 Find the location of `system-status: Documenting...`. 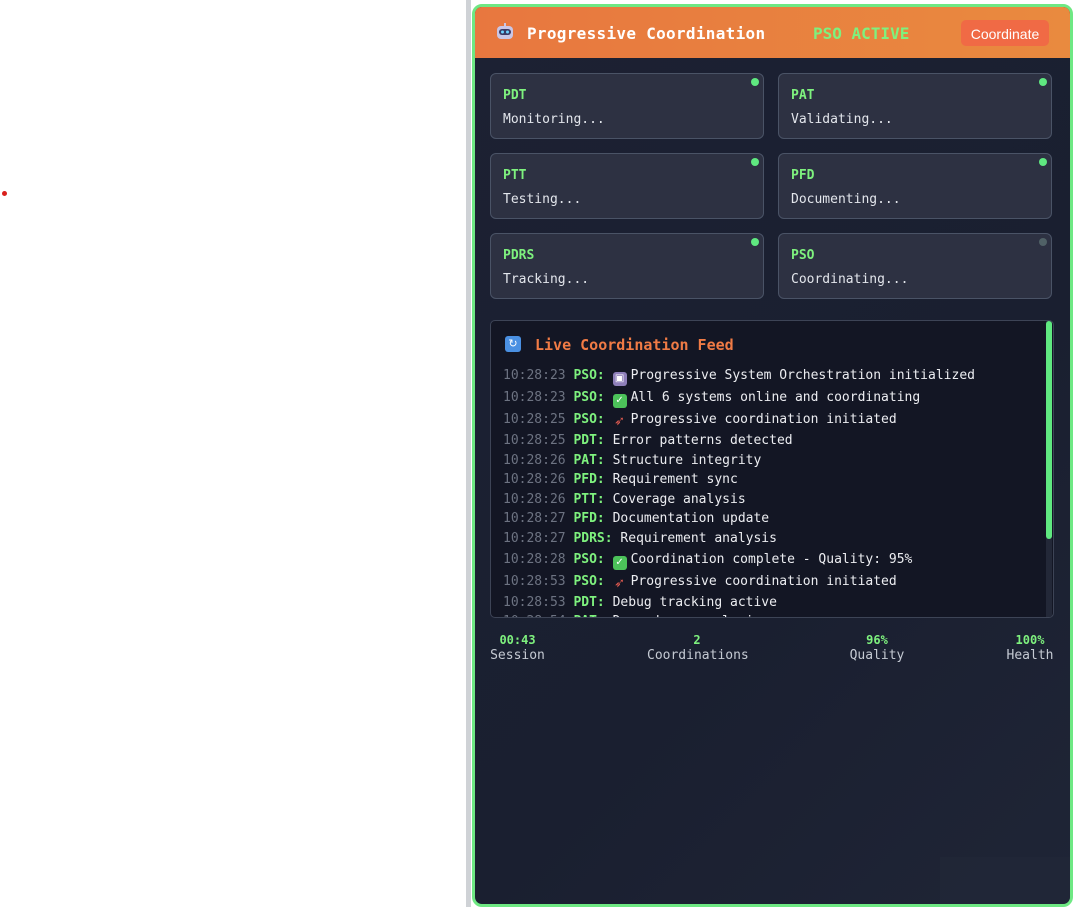

system-status: Documenting... is located at coordinates (846, 199).